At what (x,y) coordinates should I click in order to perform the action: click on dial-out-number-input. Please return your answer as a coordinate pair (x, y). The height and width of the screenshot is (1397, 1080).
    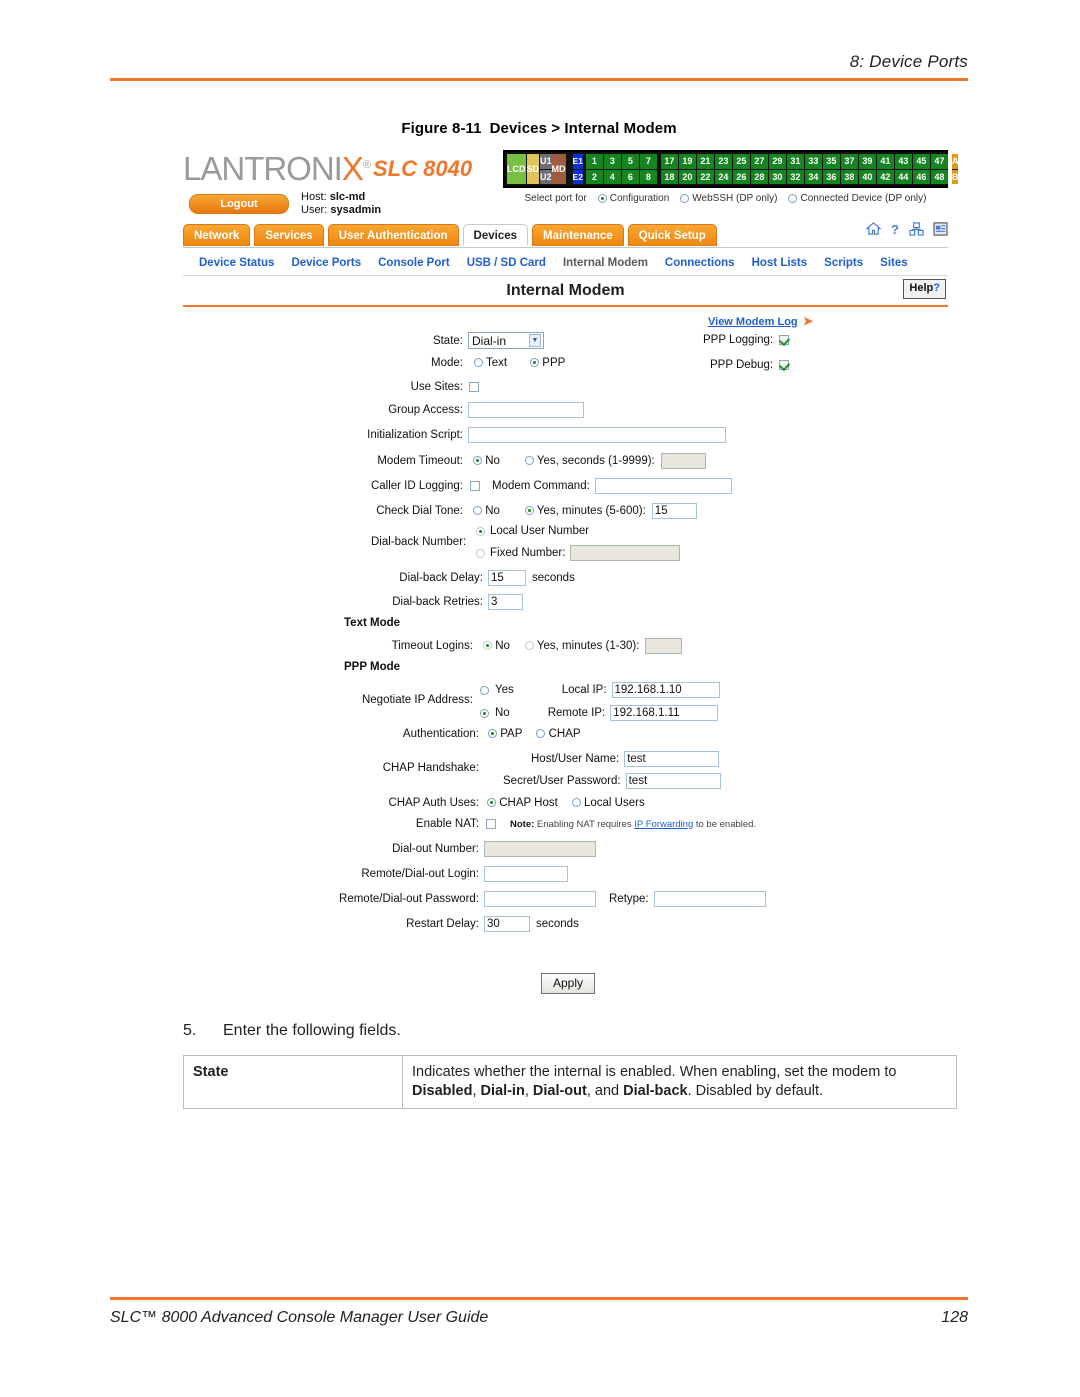
    Looking at the image, I should click on (540, 849).